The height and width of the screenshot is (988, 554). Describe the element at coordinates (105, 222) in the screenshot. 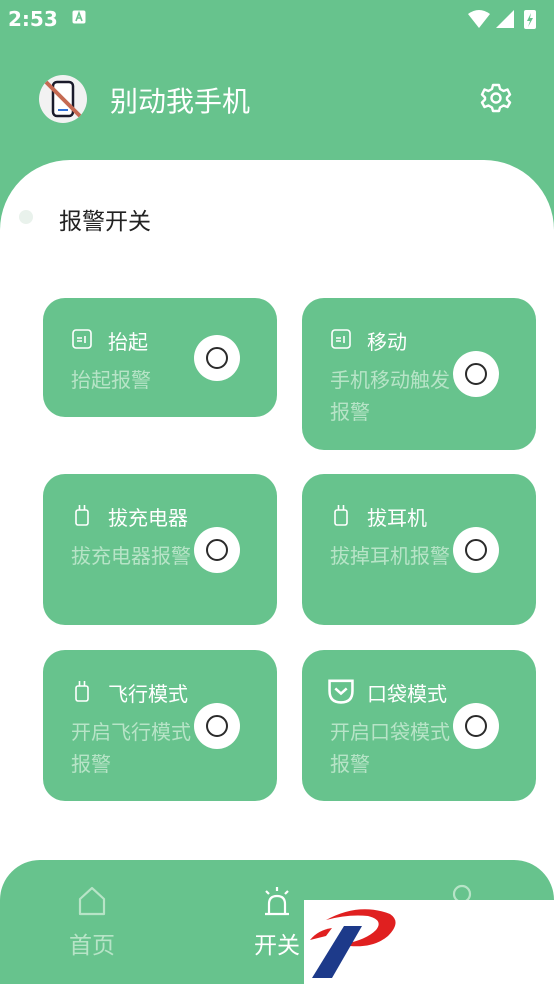

I see `section-title: 报警开关` at that location.